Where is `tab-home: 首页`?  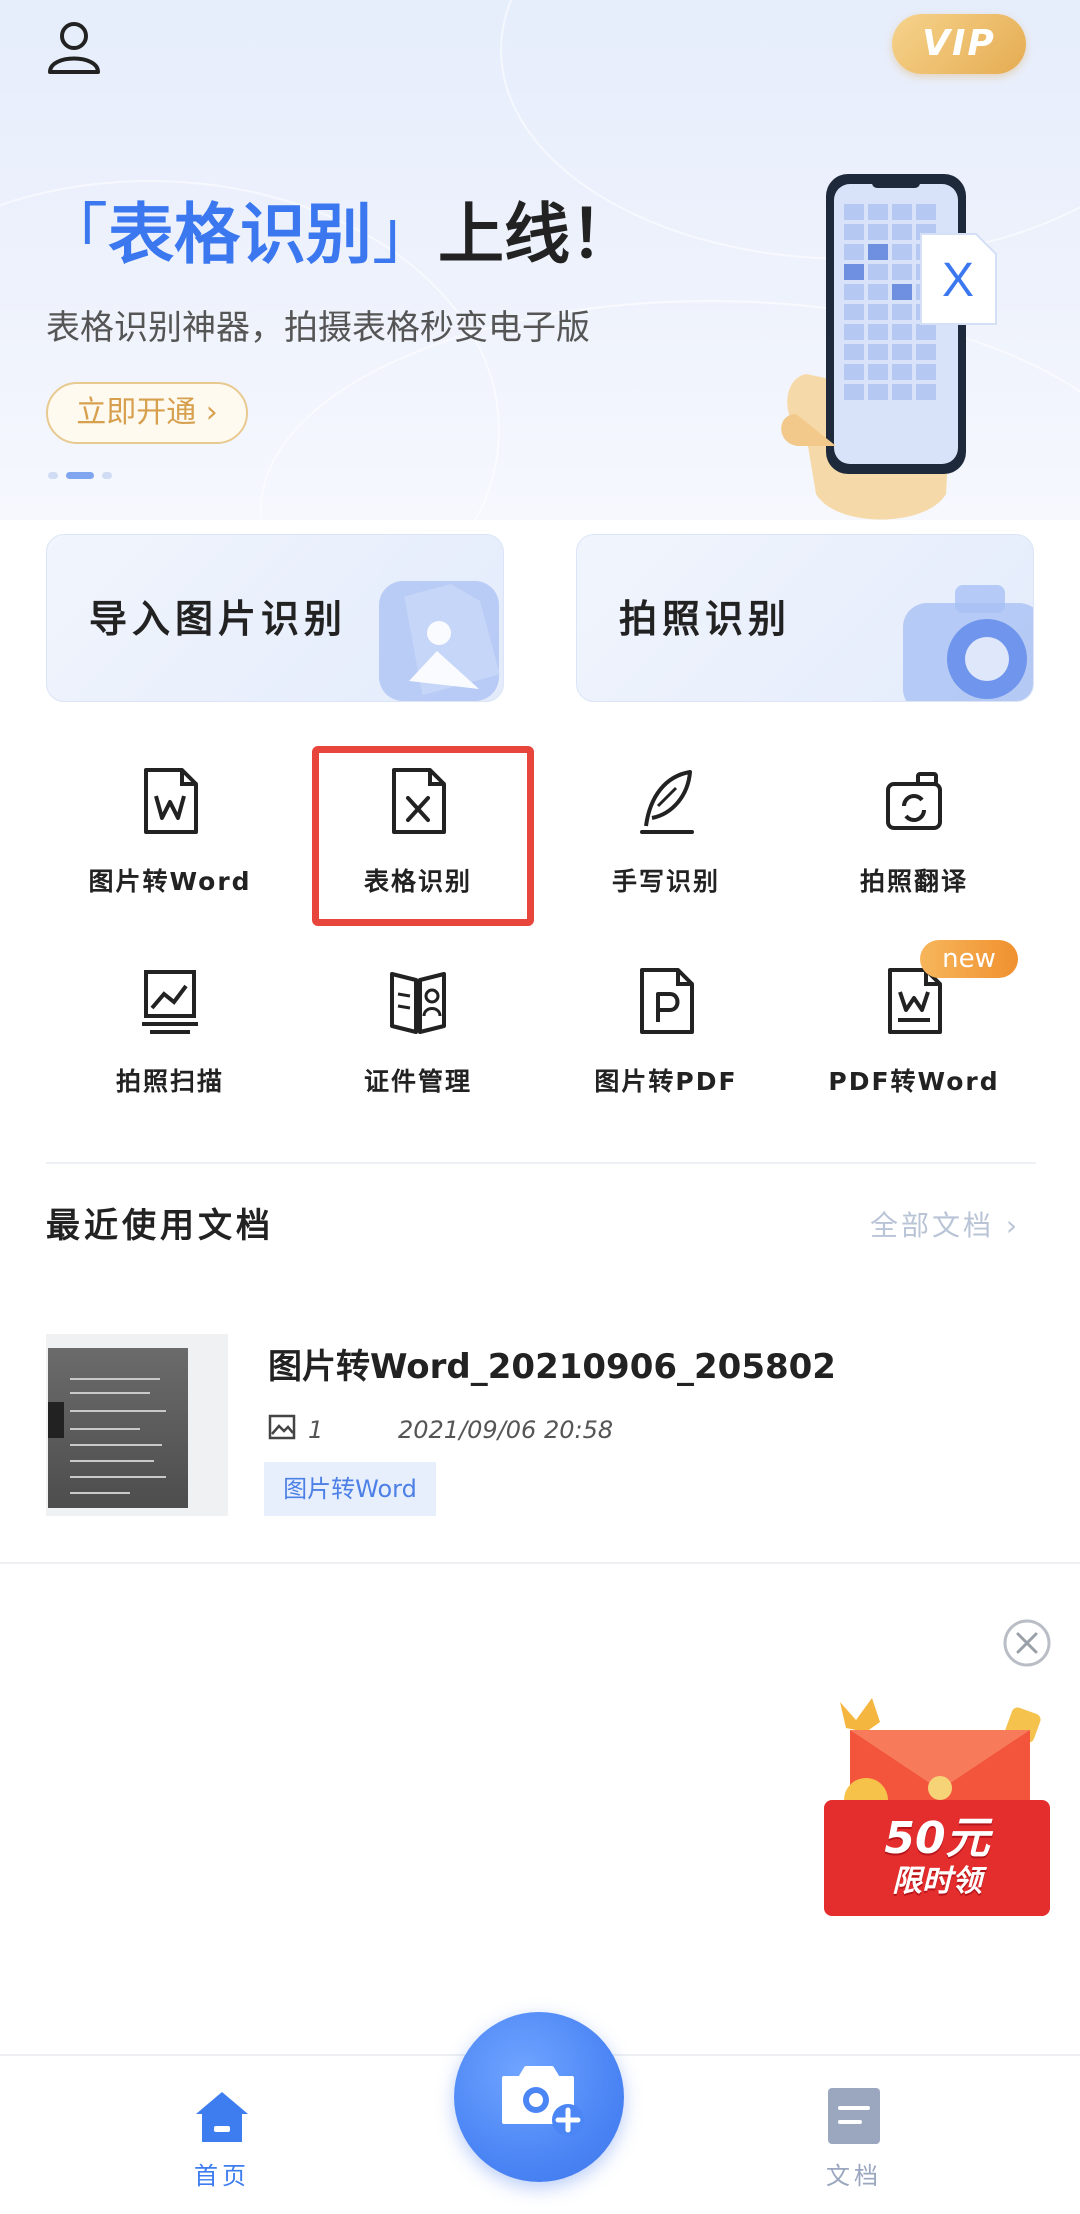 tab-home: 首页 is located at coordinates (222, 2135).